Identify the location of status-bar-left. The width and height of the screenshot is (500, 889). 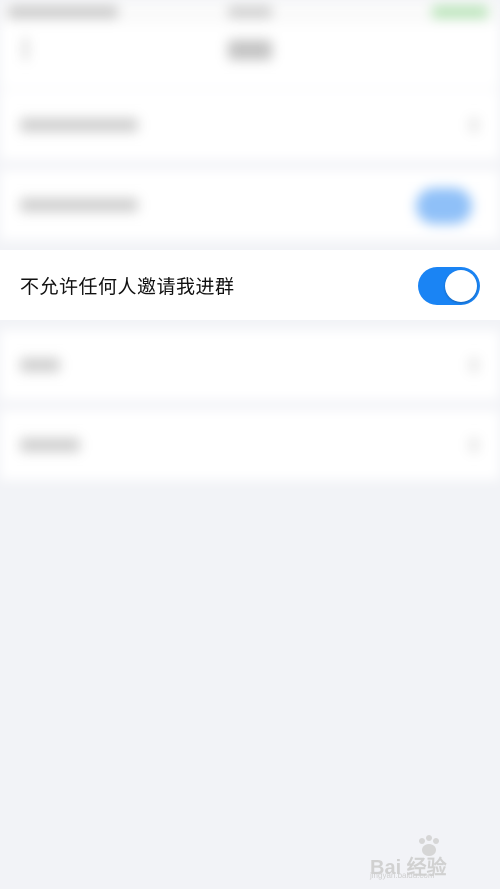
(63, 12).